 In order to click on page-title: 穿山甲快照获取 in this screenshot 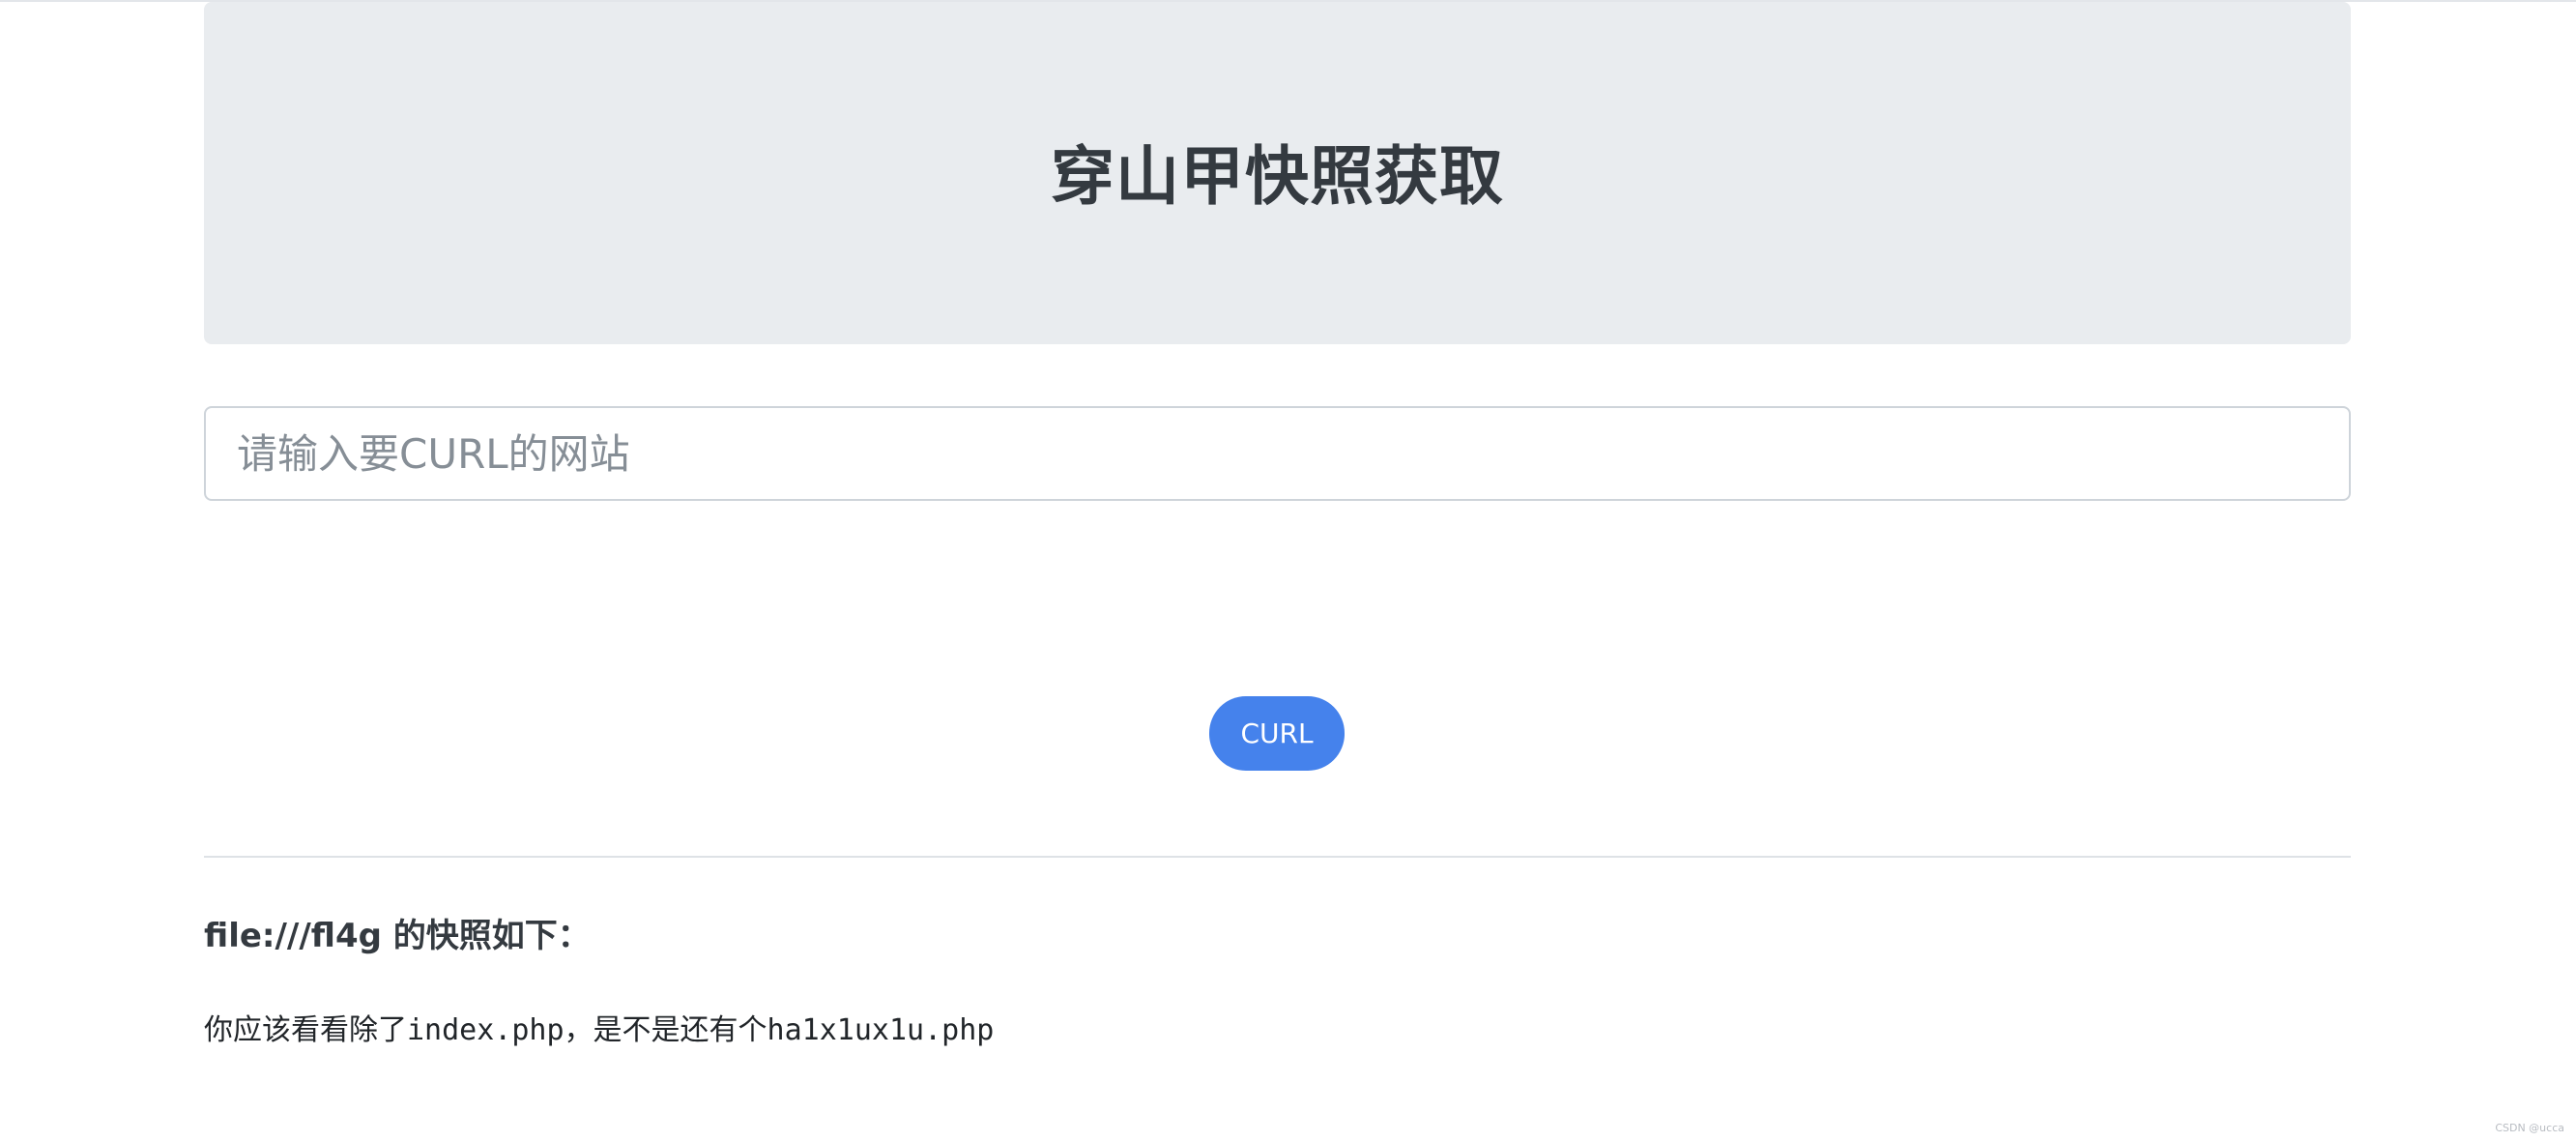, I will do `click(1277, 176)`.